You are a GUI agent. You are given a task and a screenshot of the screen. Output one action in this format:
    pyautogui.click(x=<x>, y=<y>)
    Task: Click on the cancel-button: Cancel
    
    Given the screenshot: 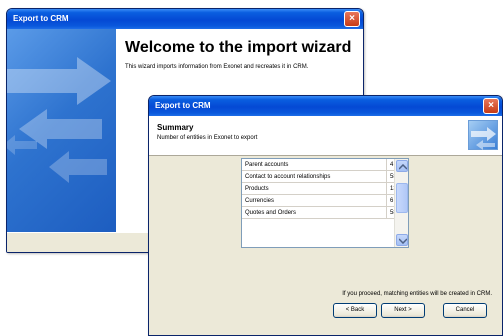 What is the action you would take?
    pyautogui.click(x=465, y=310)
    